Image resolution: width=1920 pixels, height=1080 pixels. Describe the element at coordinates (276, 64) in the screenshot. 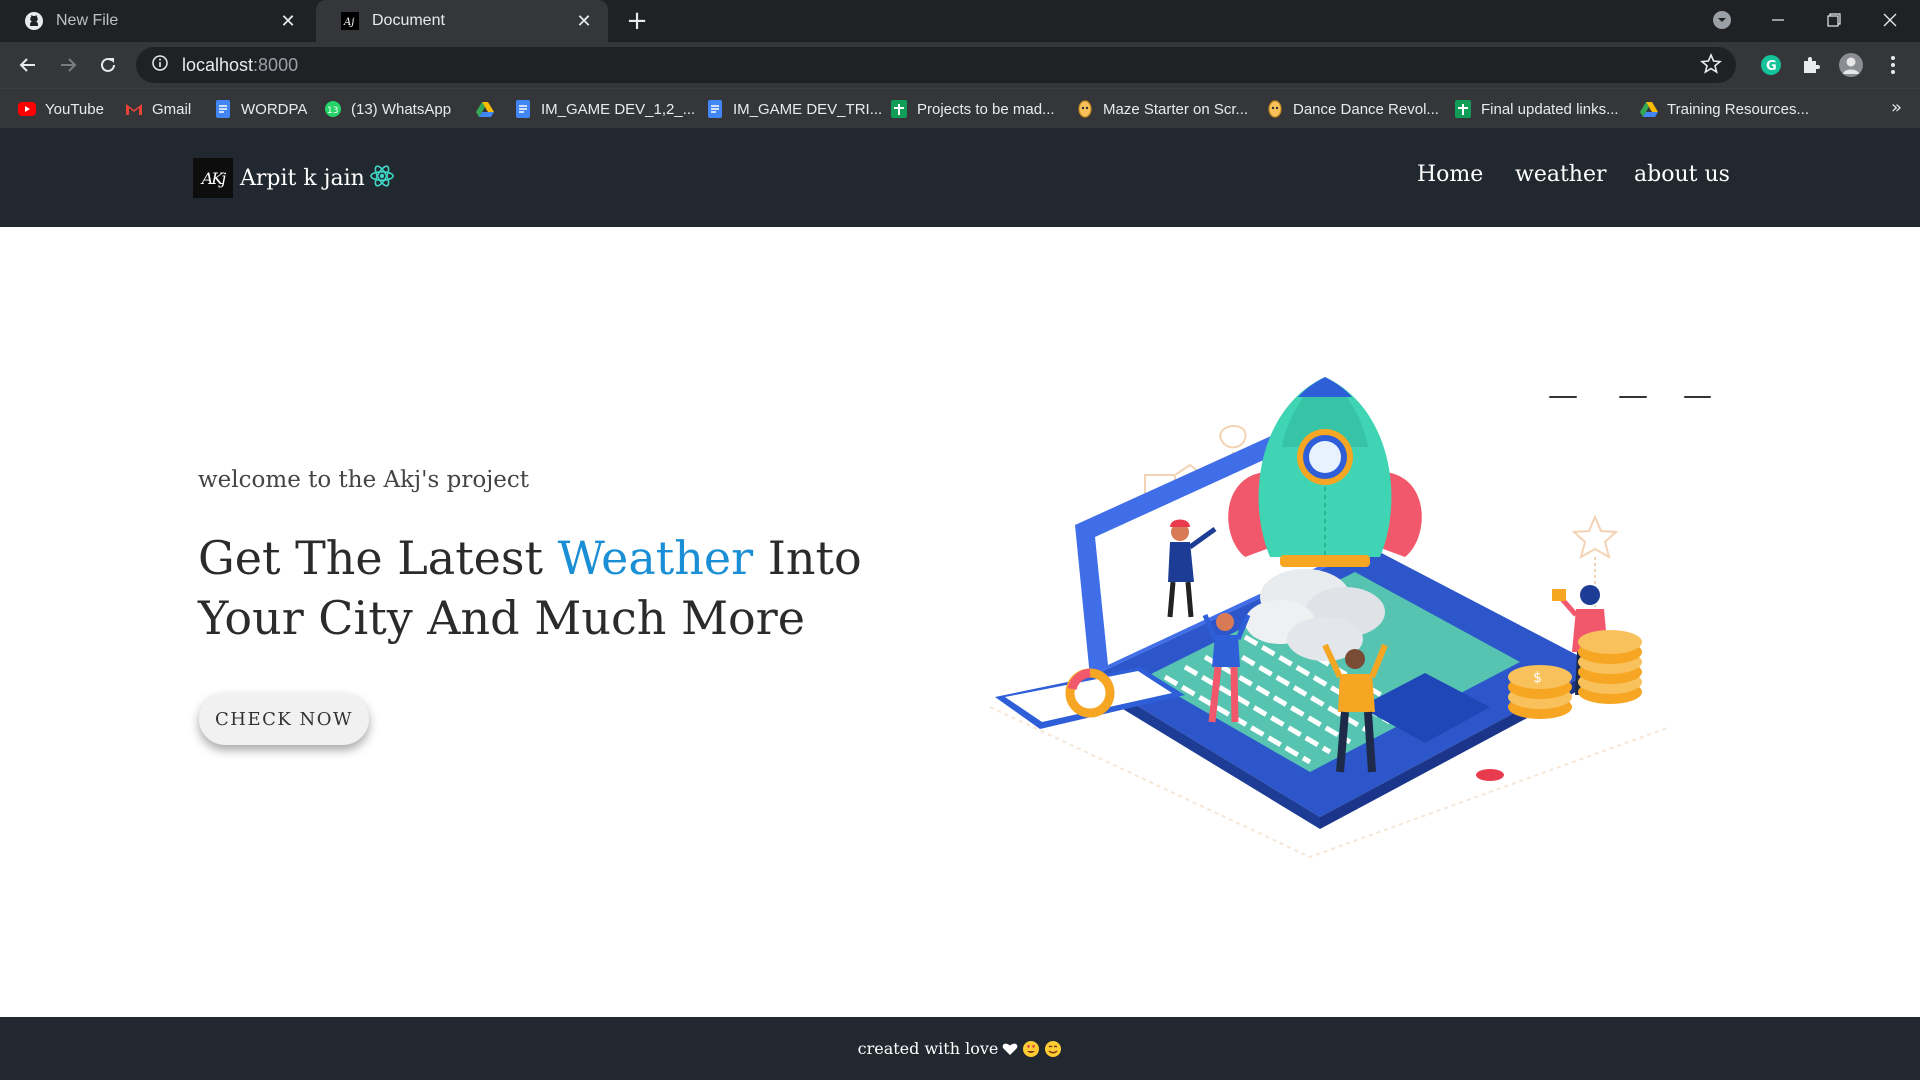

I see `address-port: :8000` at that location.